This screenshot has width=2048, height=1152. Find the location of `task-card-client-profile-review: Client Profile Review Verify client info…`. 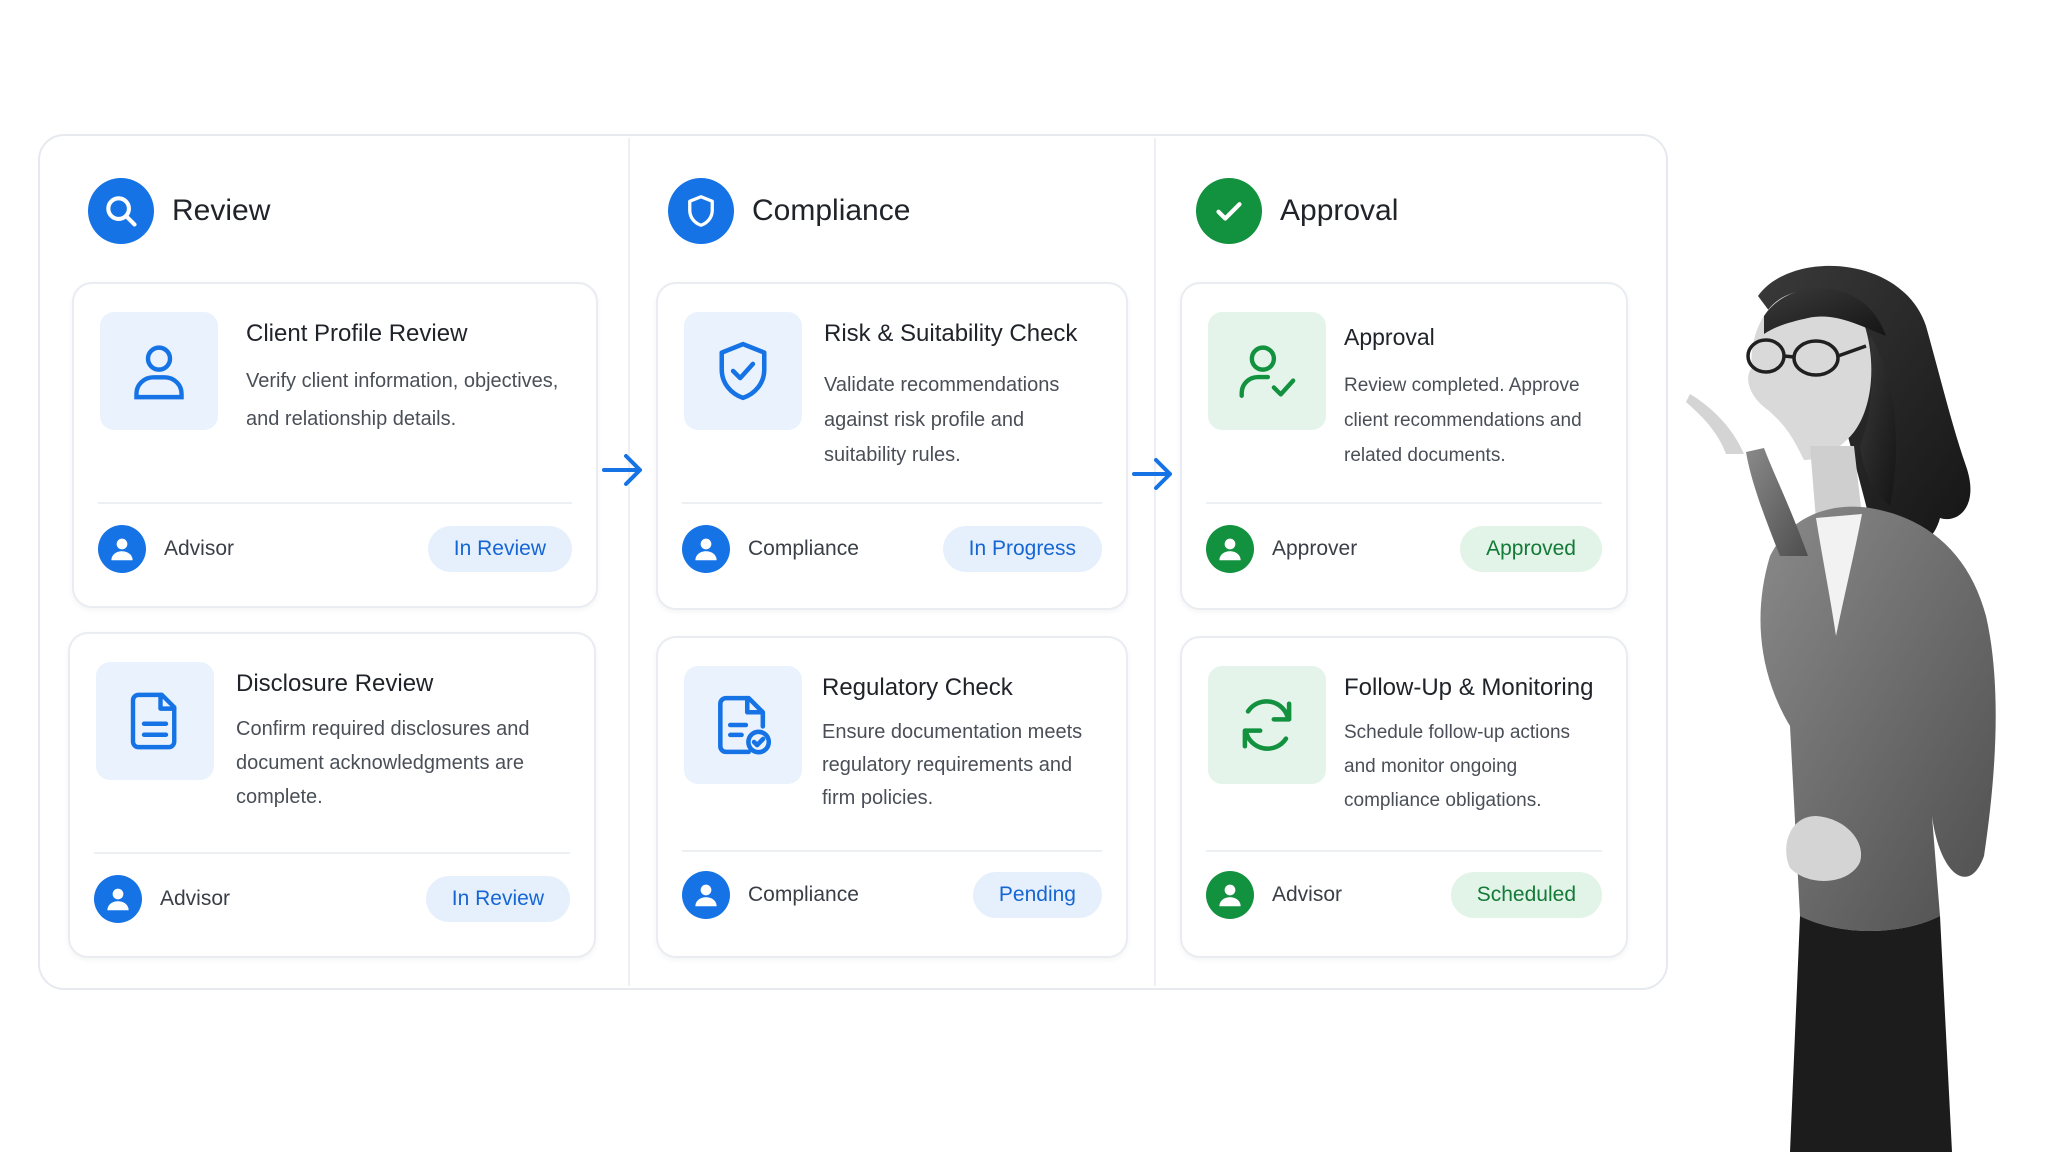

task-card-client-profile-review: Client Profile Review Verify client info… is located at coordinates (335, 445).